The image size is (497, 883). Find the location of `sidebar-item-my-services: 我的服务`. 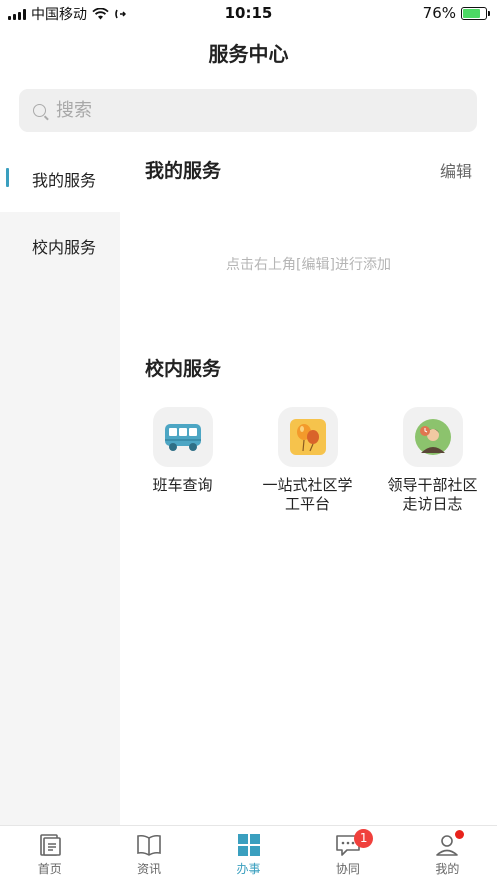

sidebar-item-my-services: 我的服务 is located at coordinates (60, 178).